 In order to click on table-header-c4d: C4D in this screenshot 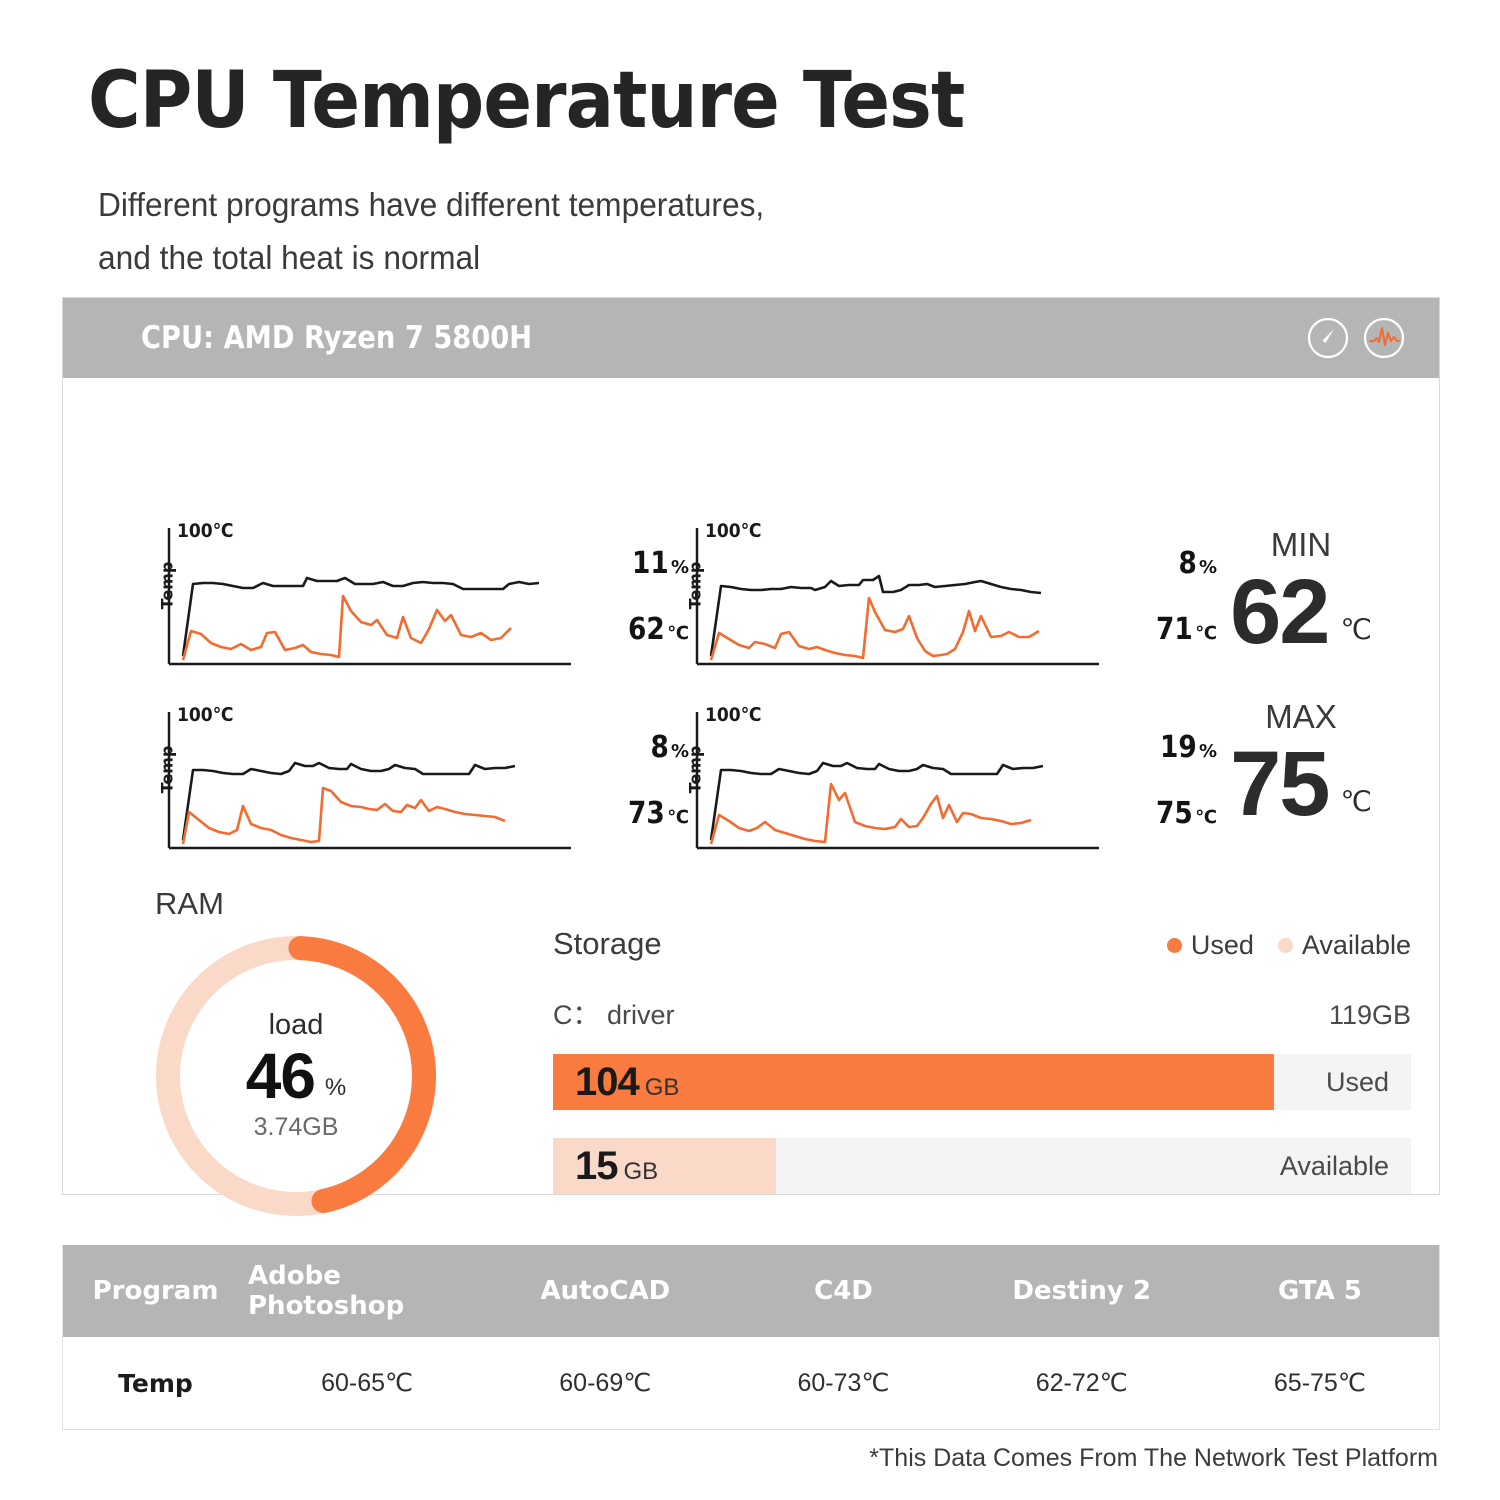, I will do `click(843, 1291)`.